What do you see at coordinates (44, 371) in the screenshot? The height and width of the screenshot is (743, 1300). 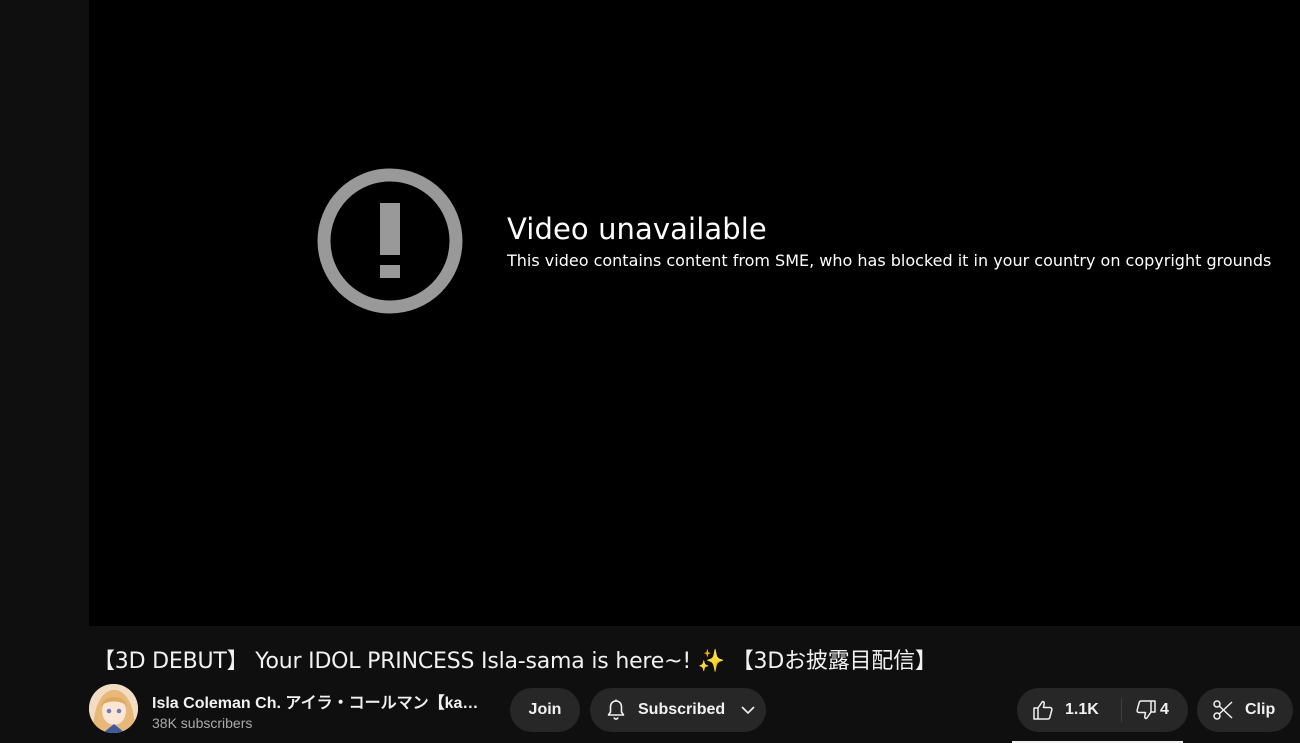 I see `left-rail` at bounding box center [44, 371].